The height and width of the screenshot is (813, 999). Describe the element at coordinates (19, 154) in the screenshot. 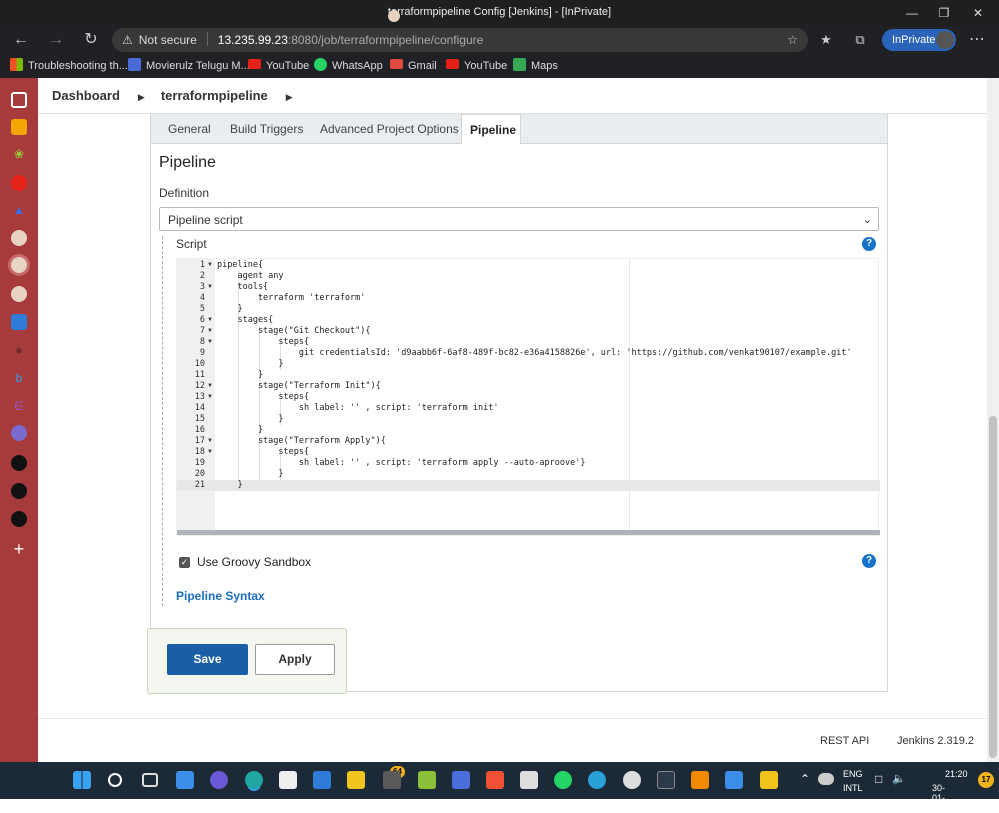

I see `plant-icon: ❀` at that location.